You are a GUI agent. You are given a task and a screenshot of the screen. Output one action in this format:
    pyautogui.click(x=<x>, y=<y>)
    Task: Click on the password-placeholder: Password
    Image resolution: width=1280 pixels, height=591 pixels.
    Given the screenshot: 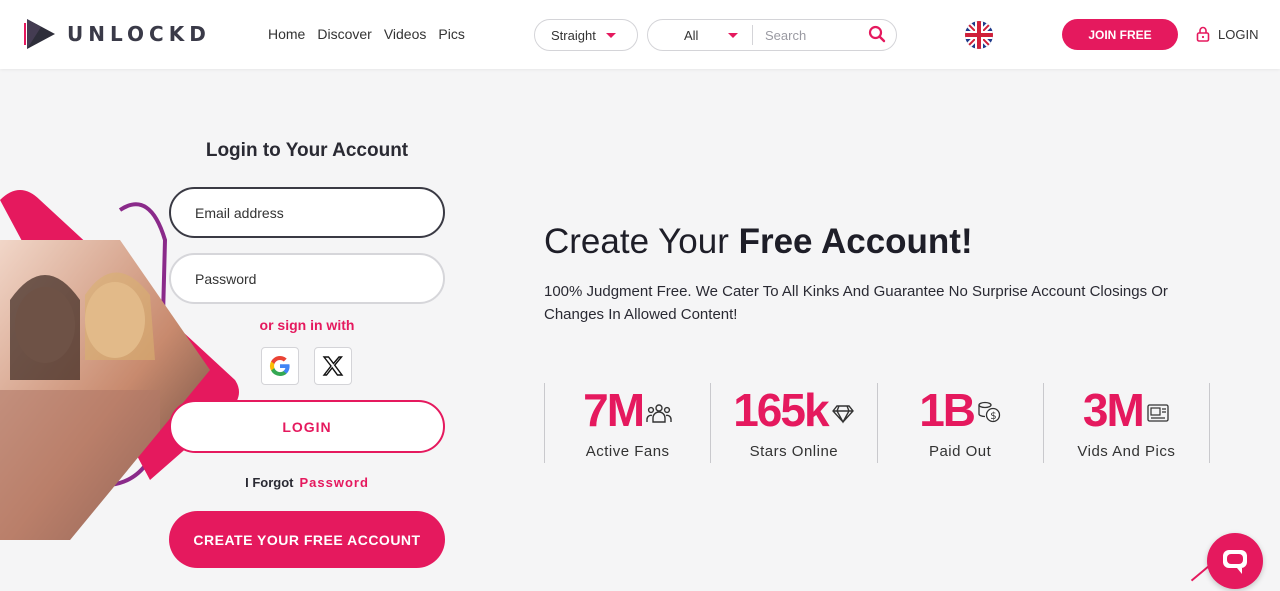 What is the action you would take?
    pyautogui.click(x=226, y=278)
    